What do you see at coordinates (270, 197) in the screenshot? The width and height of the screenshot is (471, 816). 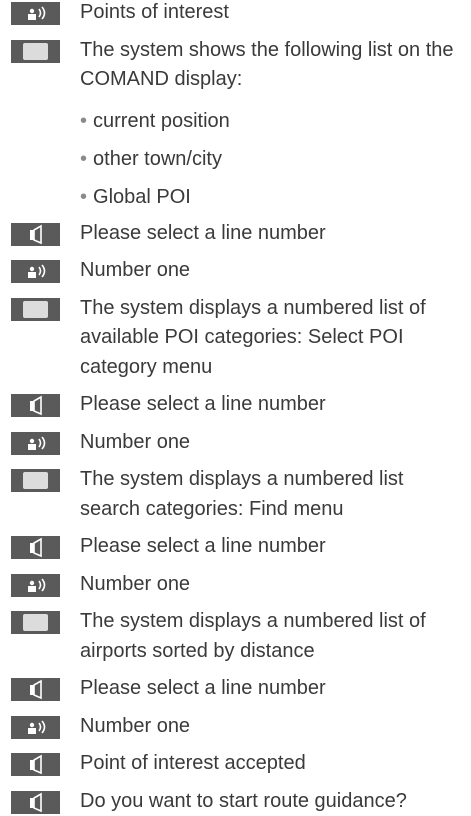 I see `bullet-item: •Global POI` at bounding box center [270, 197].